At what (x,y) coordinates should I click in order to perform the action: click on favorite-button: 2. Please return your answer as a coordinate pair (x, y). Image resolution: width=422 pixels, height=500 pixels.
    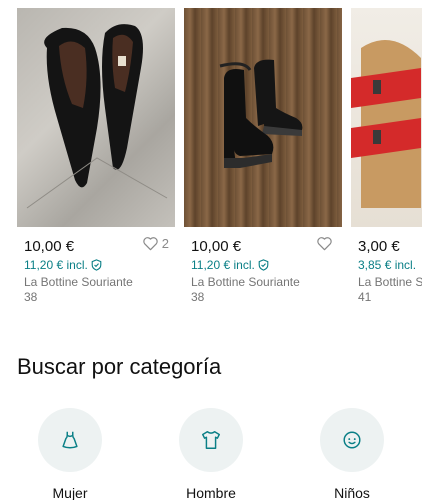
    Looking at the image, I should click on (155, 243).